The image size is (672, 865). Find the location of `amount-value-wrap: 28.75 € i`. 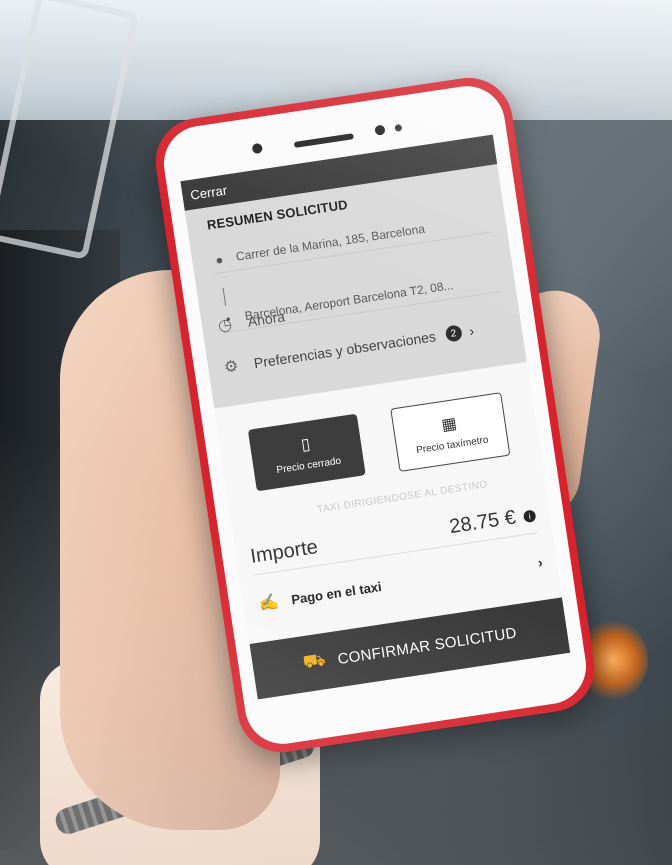

amount-value-wrap: 28.75 € i is located at coordinates (492, 521).